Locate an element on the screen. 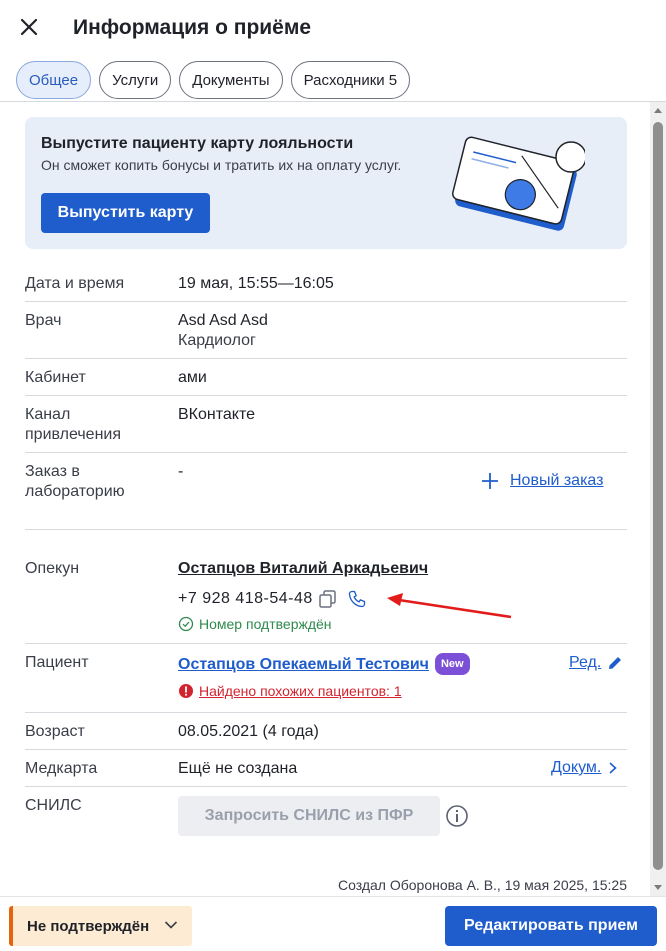 The image size is (666, 951). tab-bar: Общее Услуги Документы Расходники 5 is located at coordinates (217, 80).